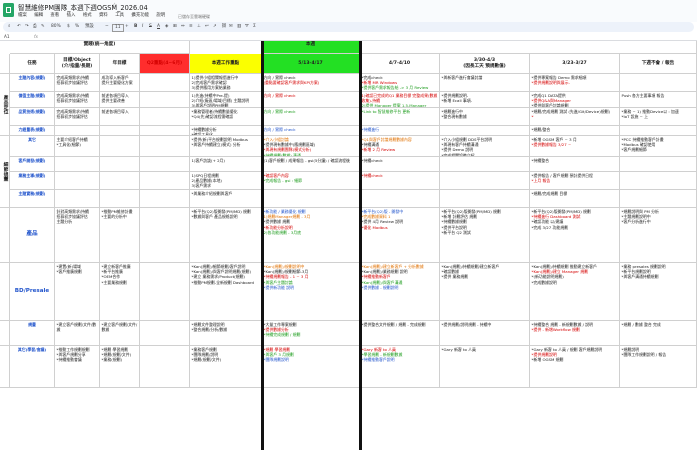 Image resolution: width=697 pixels, height=450 pixels. What do you see at coordinates (100, 47) in the screenshot?
I see `title-band-cell: 實踐(統一角度)` at bounding box center [100, 47].